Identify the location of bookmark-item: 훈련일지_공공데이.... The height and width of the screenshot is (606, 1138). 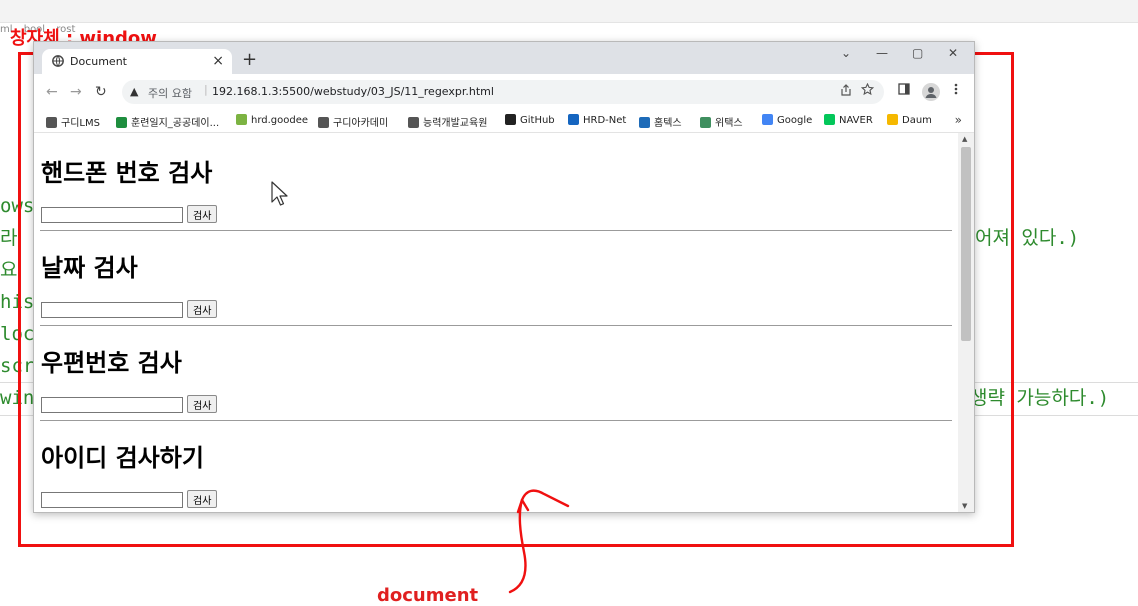
(167, 121).